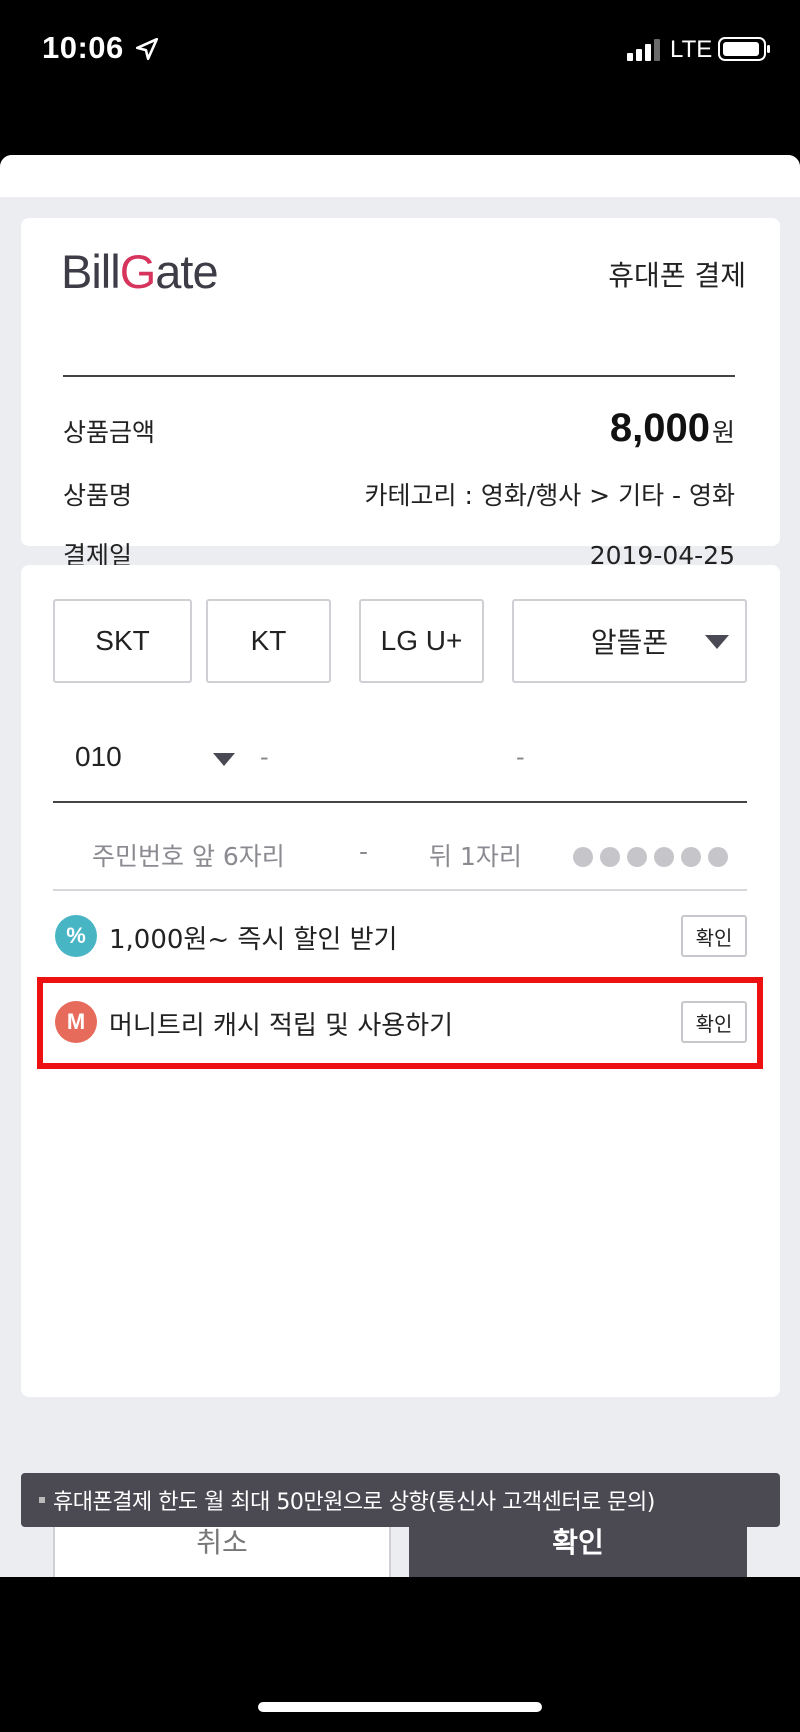  Describe the element at coordinates (253, 940) in the screenshot. I see `discount-option-label: 1,000원~ 즉시 할인 받기` at that location.